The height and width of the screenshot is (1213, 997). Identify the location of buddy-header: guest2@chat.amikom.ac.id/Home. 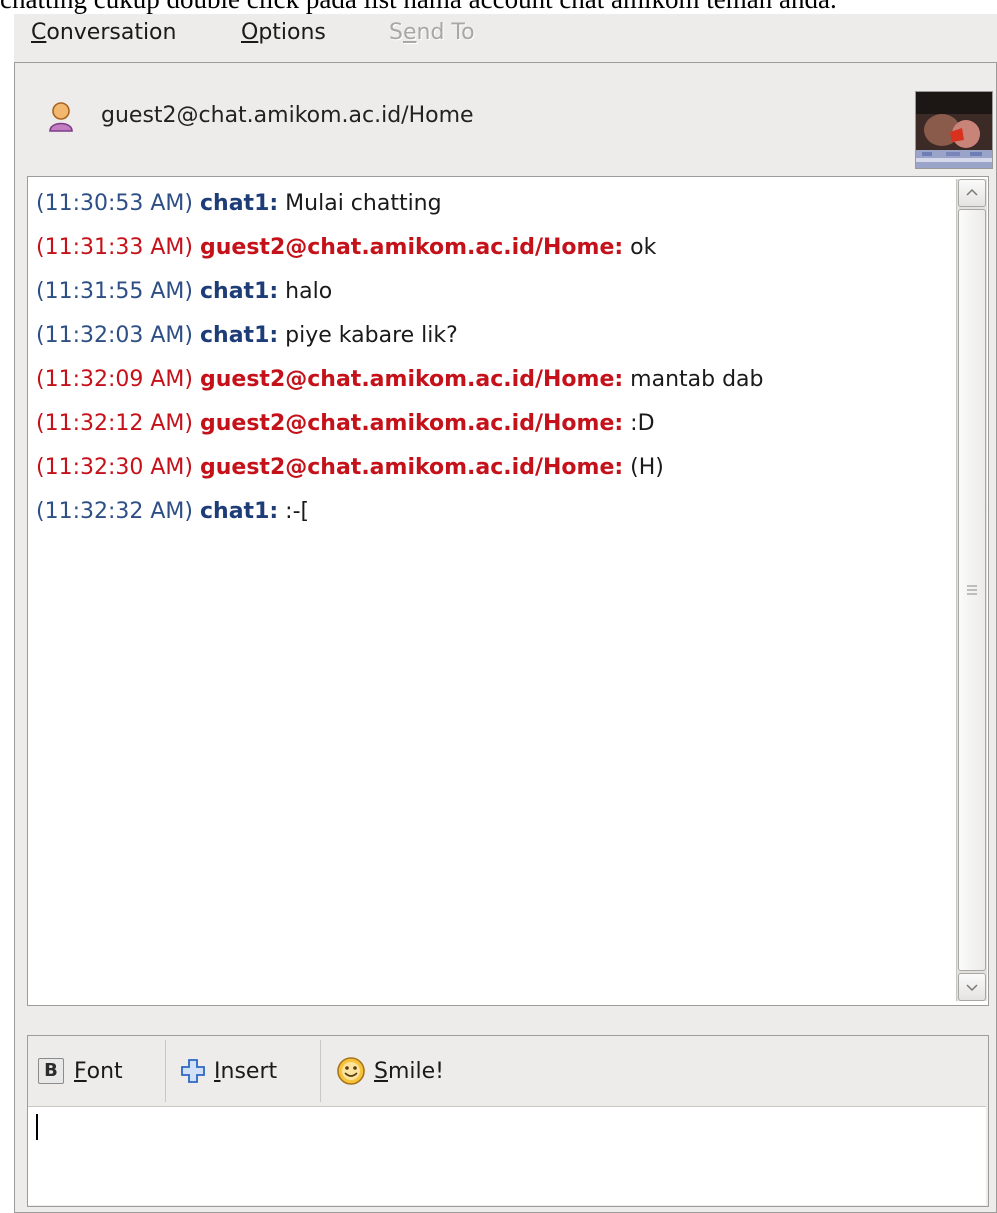
(505, 118).